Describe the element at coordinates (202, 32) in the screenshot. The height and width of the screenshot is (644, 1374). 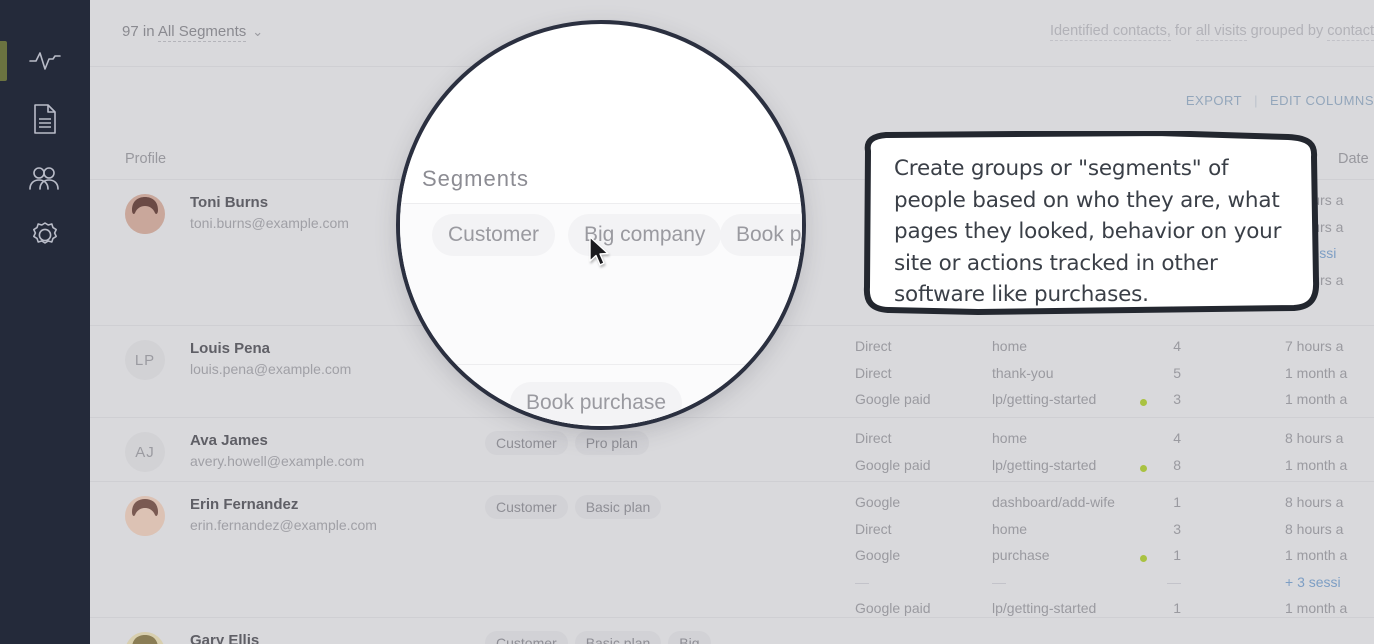
I see `segment-selector: All Segments` at that location.